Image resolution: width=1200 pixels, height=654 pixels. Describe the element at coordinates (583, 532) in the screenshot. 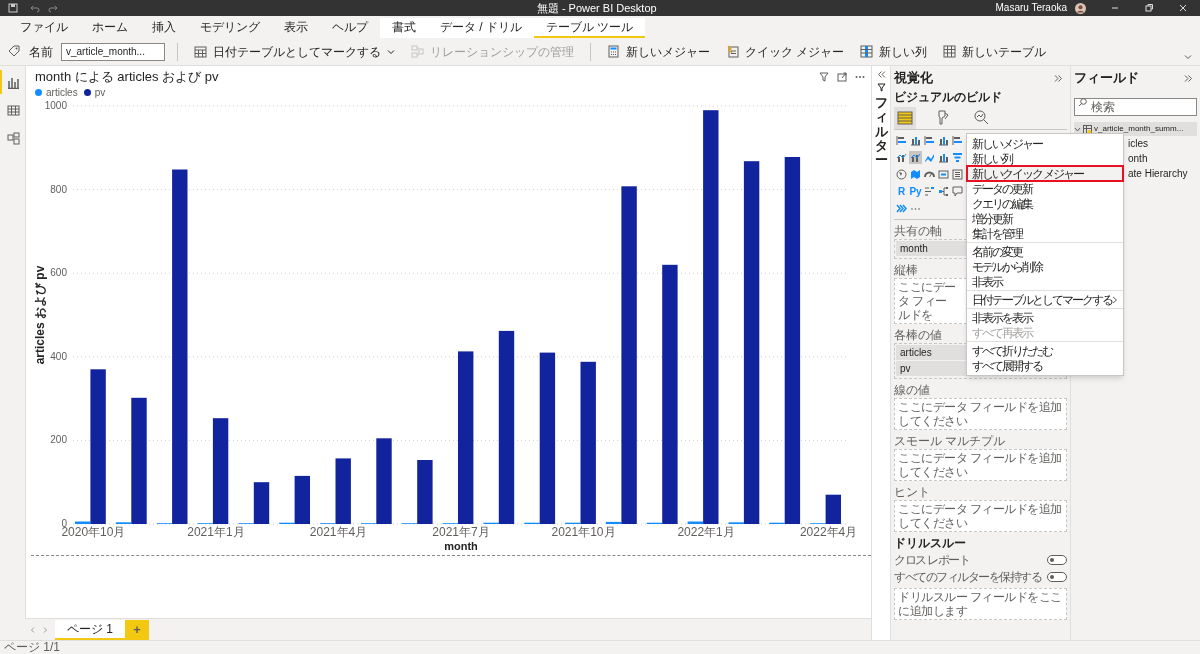

I see `x-tick-label: 2021年10月` at that location.